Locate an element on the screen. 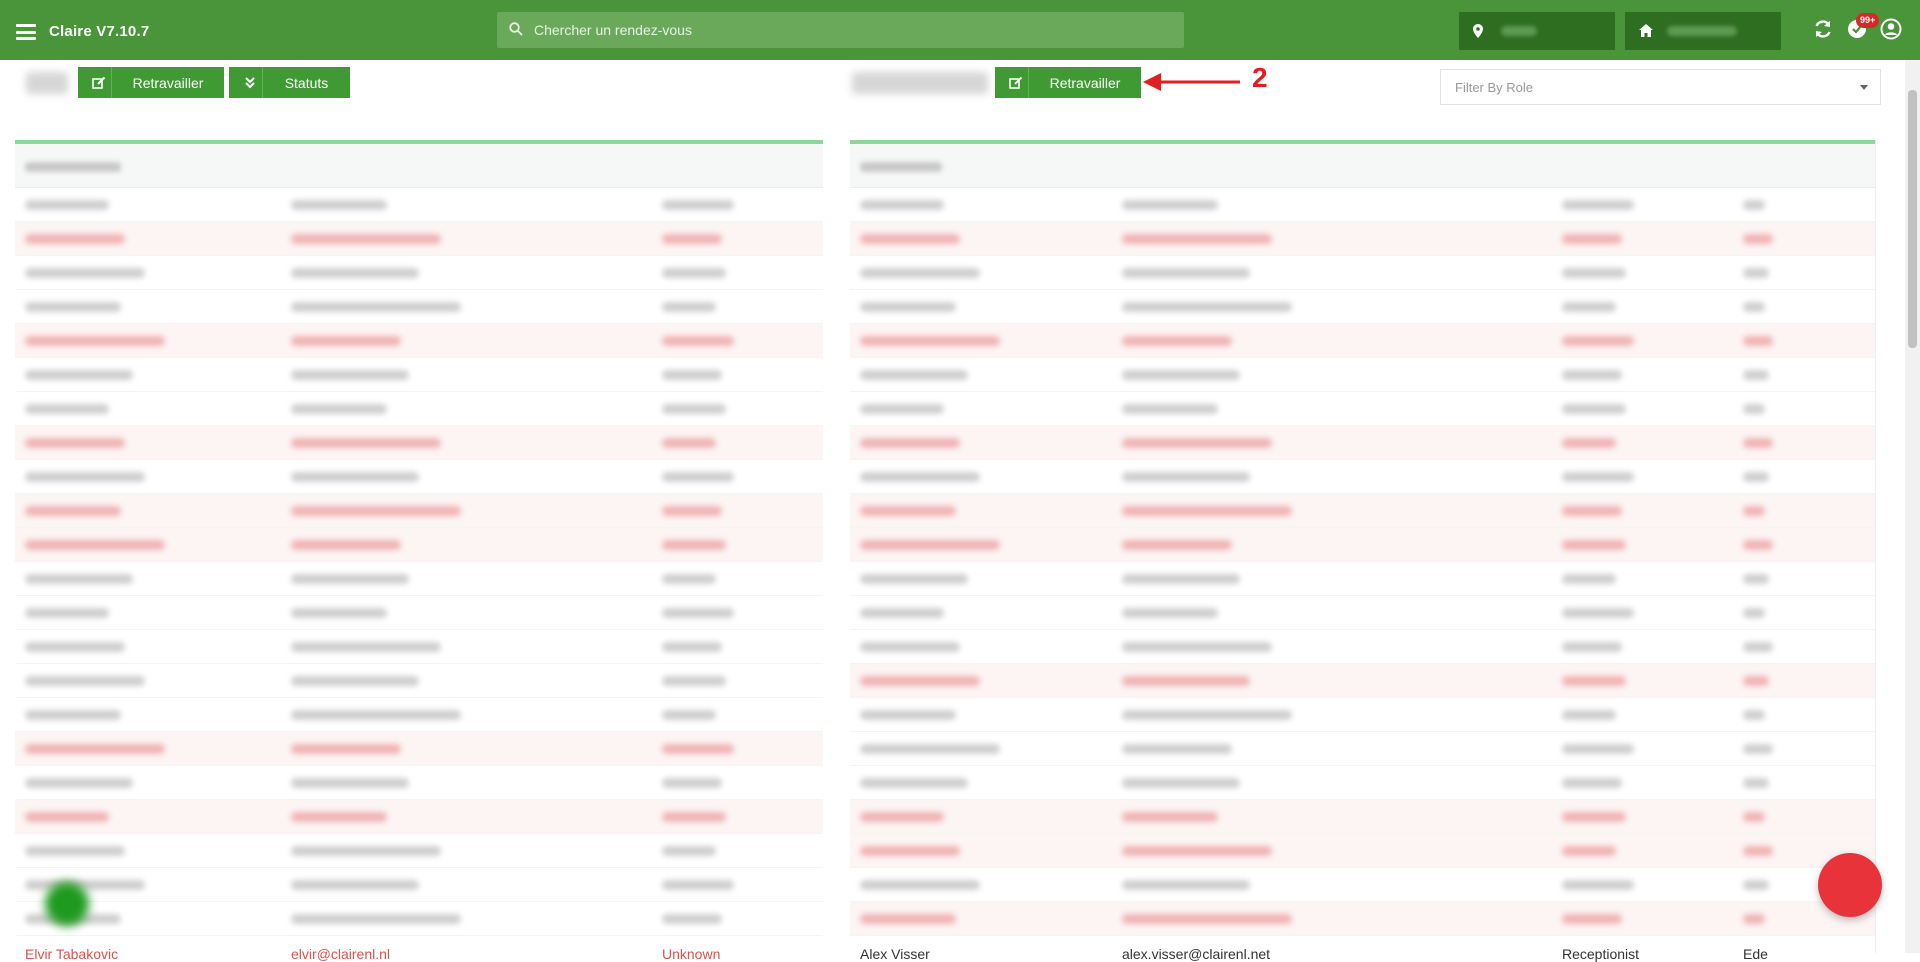  floating-action-button is located at coordinates (1850, 885).